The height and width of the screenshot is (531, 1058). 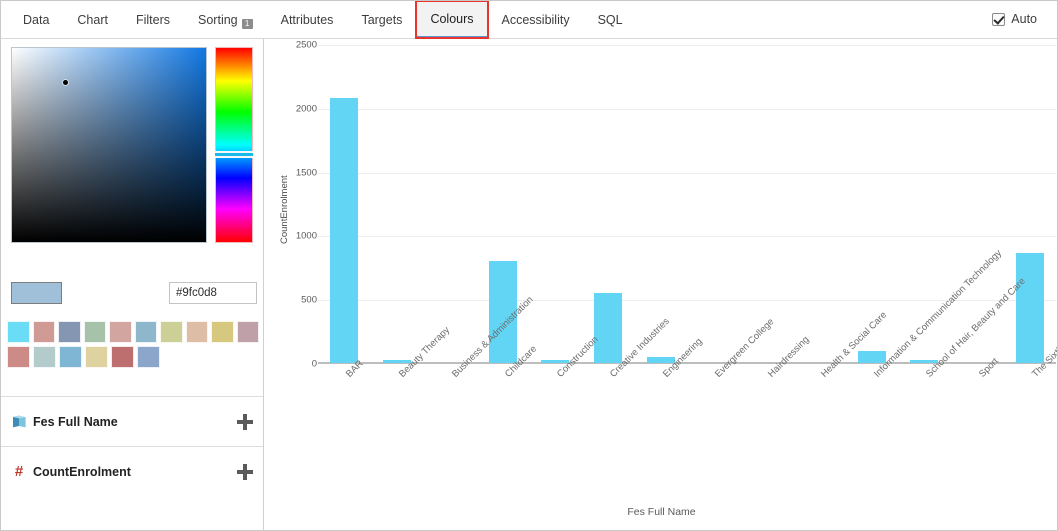 I want to click on colour-cursor-handle, so click(x=65, y=82).